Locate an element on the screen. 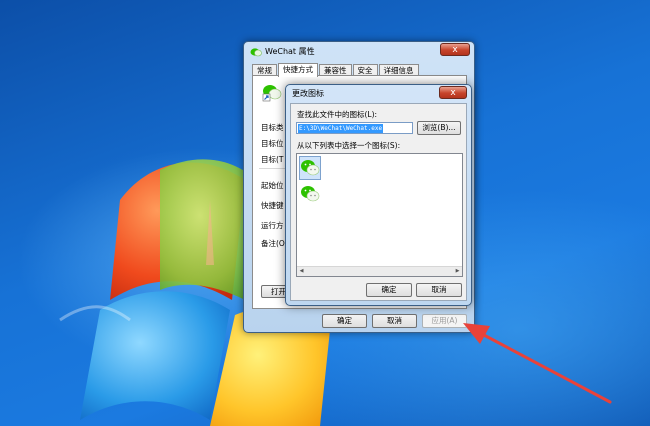 The height and width of the screenshot is (426, 650). tab-shortcut: 快捷方式 is located at coordinates (298, 70).